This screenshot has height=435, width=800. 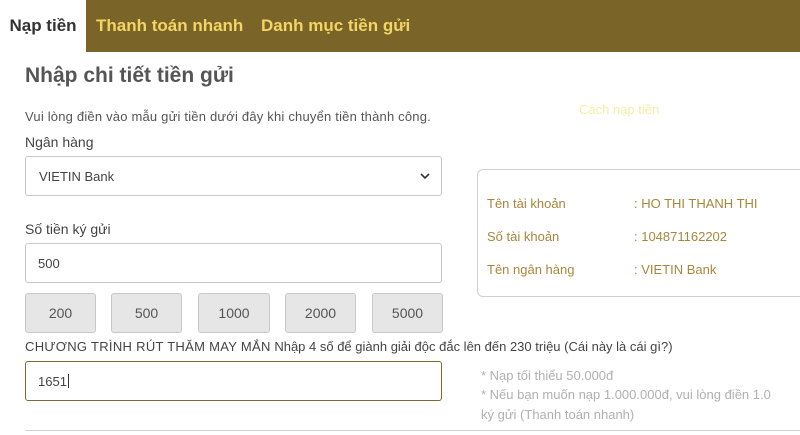 What do you see at coordinates (675, 269) in the screenshot?
I see `bank-name-value: : VIETIN Bank` at bounding box center [675, 269].